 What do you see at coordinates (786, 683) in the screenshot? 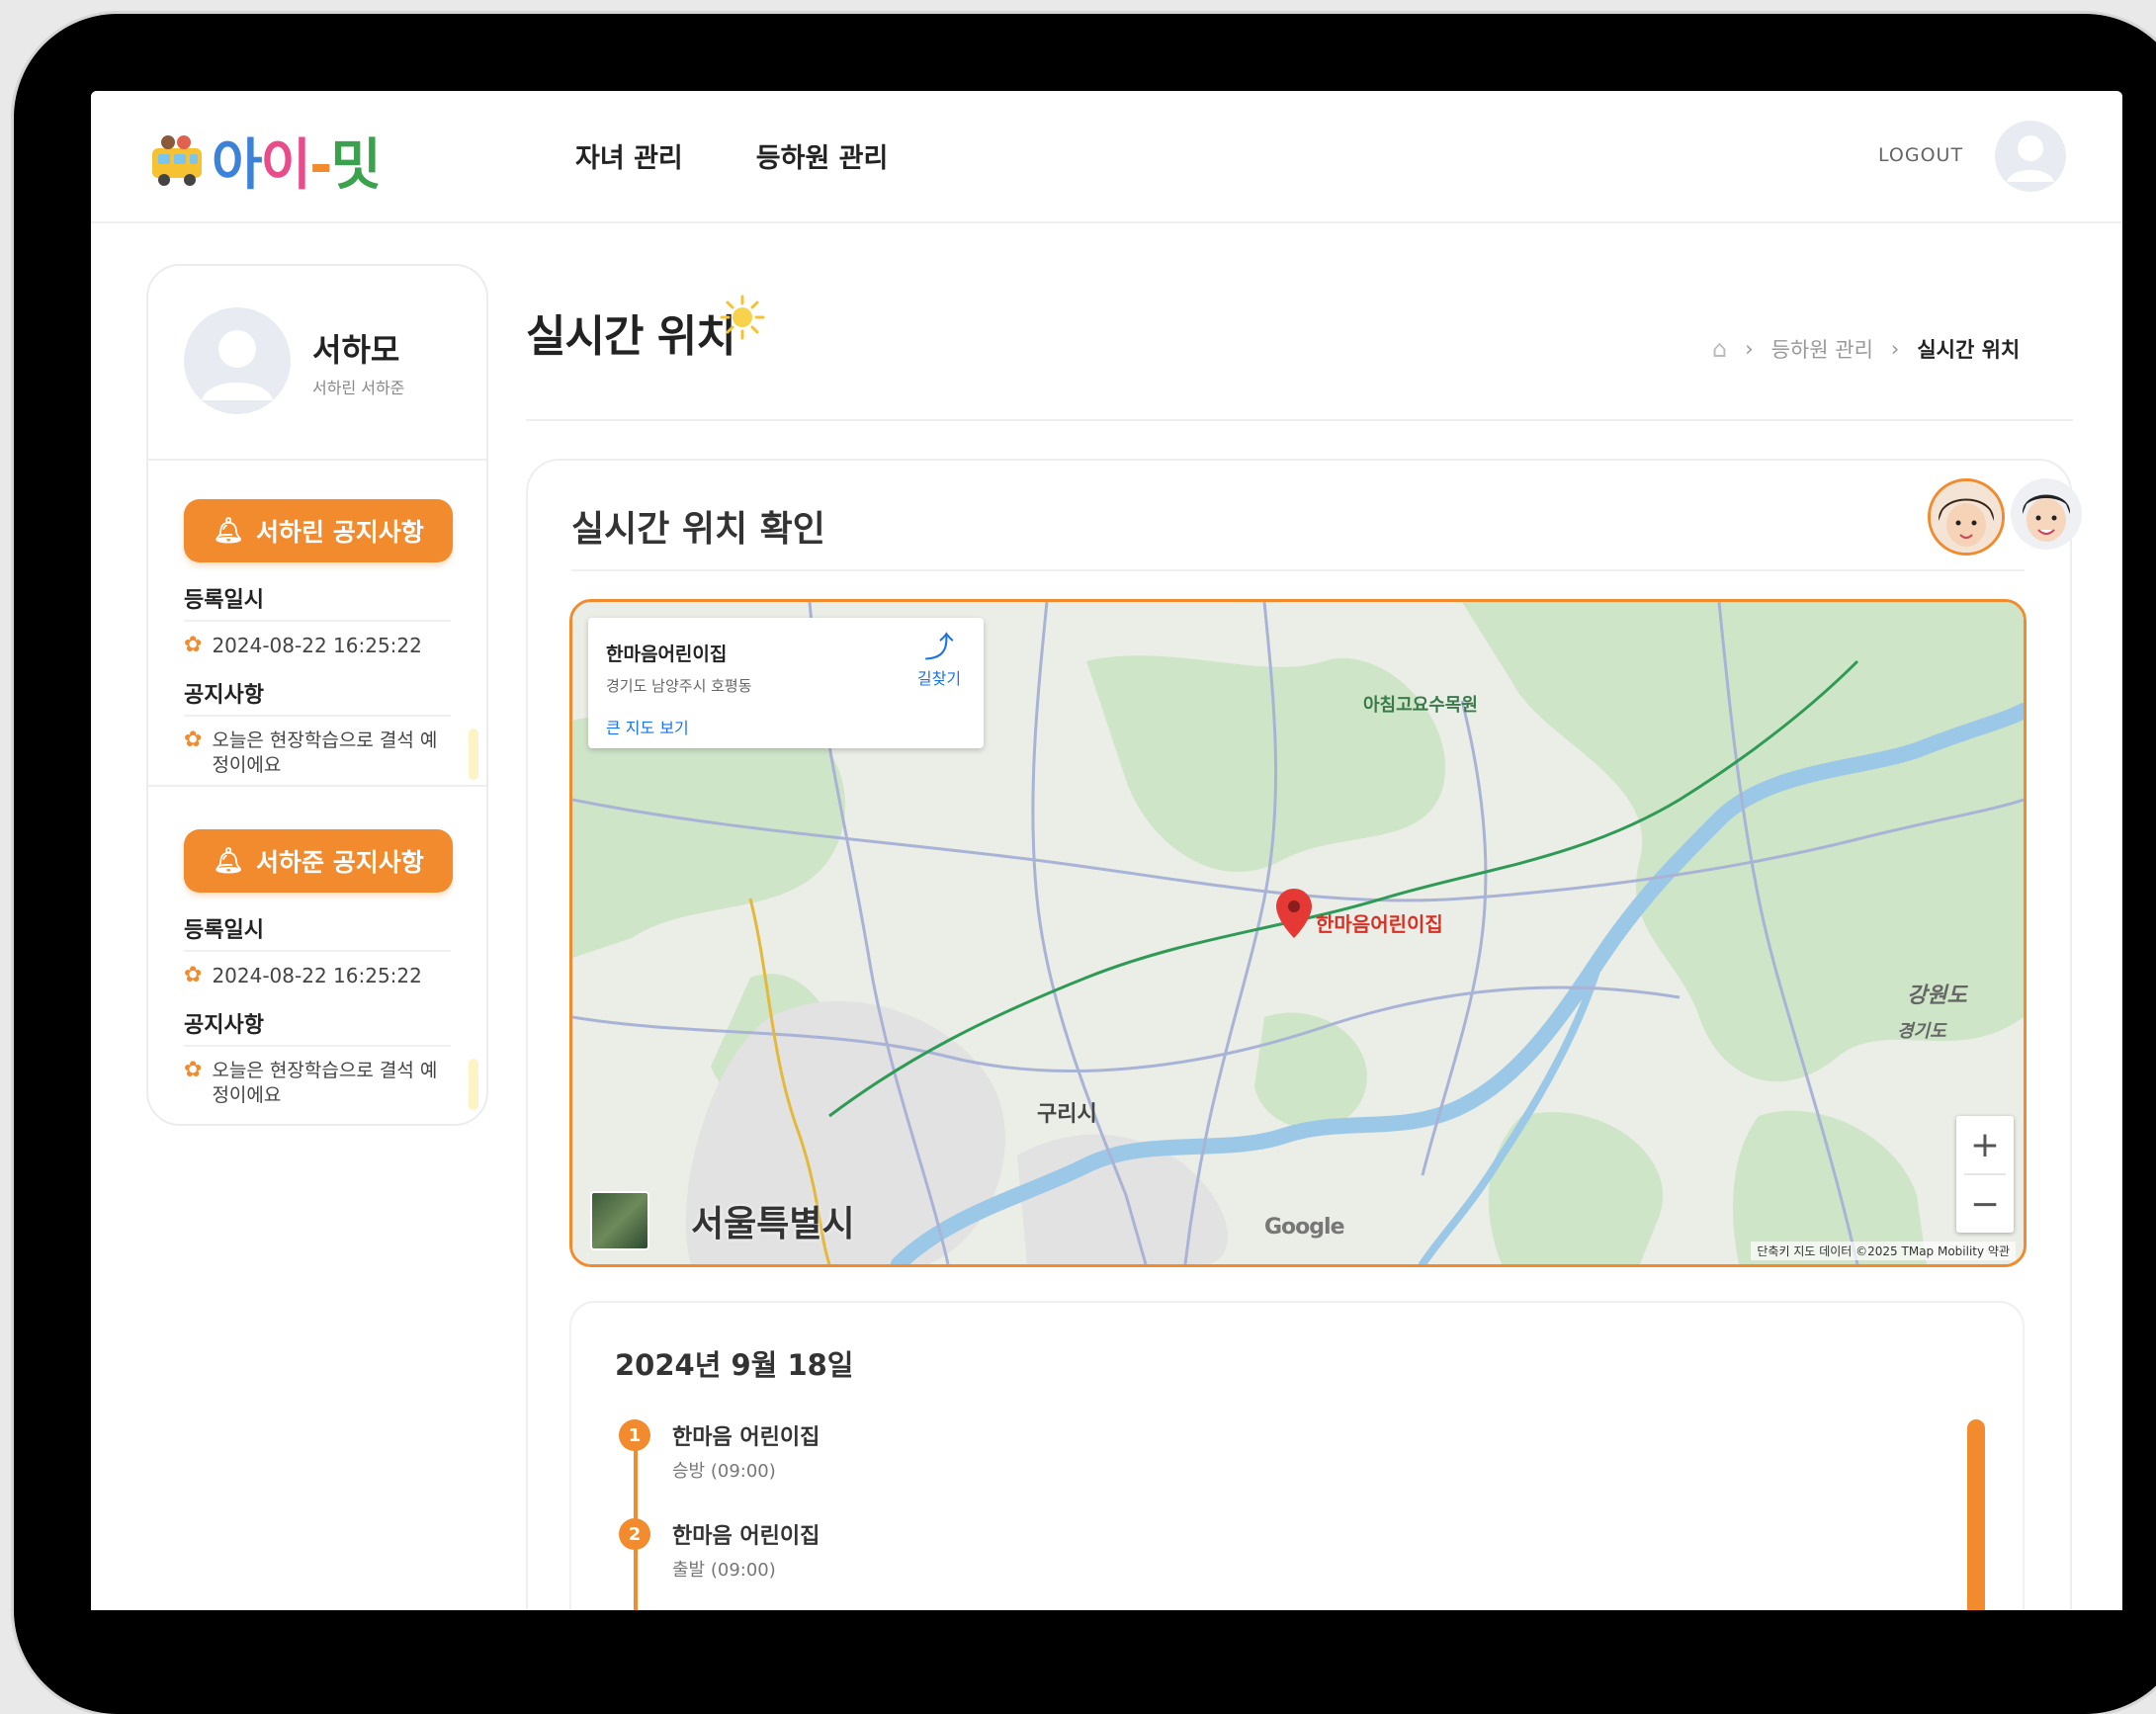
I see `place-info-card: 한마음어린이집 경기도 남양주시 호평동 큰 지도 보기 ⤴ 길찾기` at bounding box center [786, 683].